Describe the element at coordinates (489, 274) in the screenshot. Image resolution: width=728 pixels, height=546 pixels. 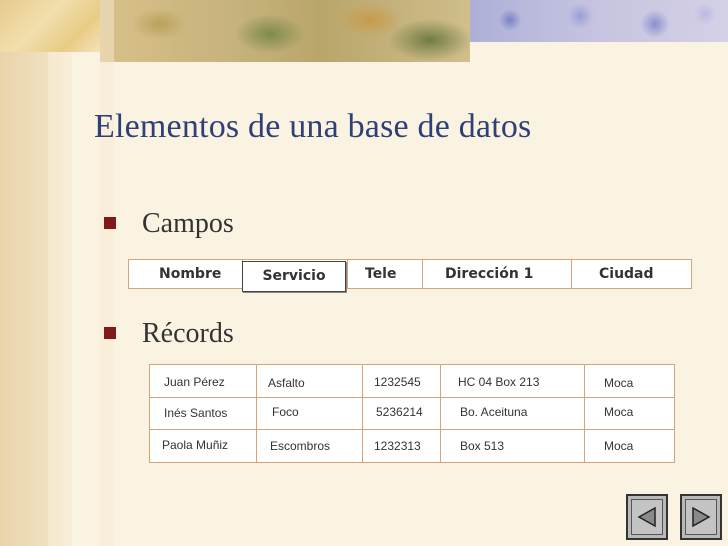
I see `field-header: Dirección 1` at that location.